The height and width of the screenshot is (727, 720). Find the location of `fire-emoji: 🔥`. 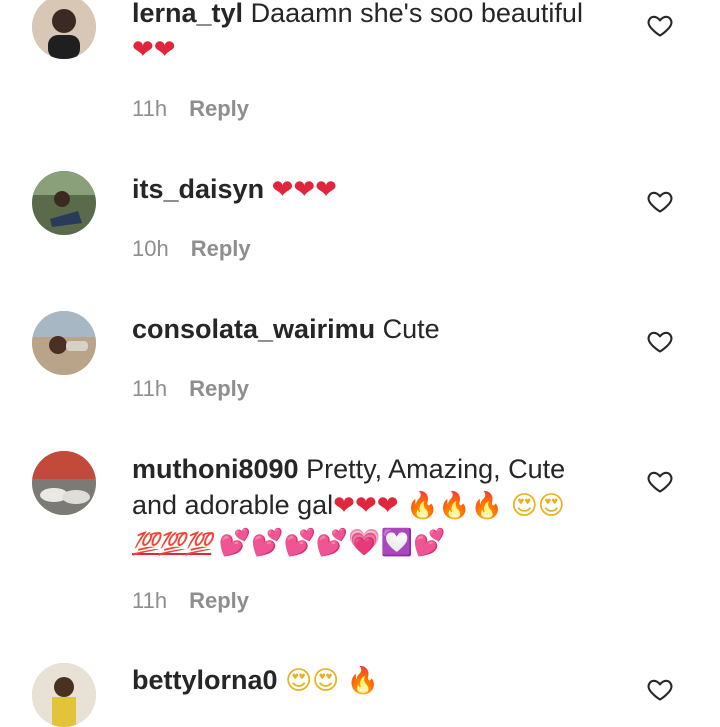

fire-emoji: 🔥 is located at coordinates (363, 681).